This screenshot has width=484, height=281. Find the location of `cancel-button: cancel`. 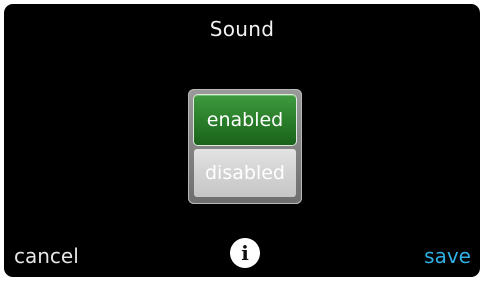

cancel-button: cancel is located at coordinates (46, 256).